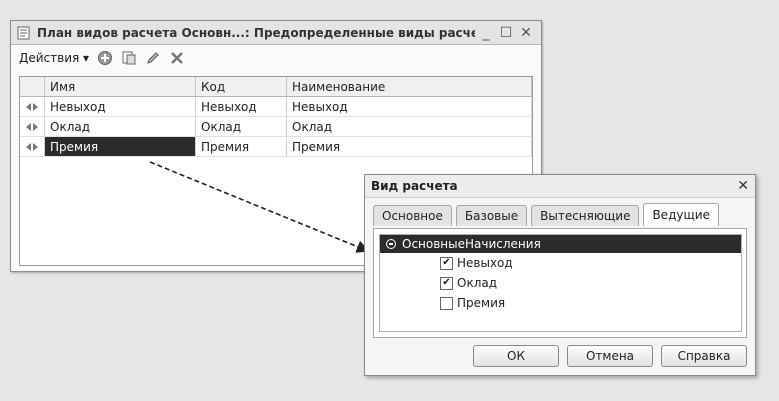 The width and height of the screenshot is (779, 401). What do you see at coordinates (446, 303) in the screenshot?
I see `checkbox-unchecked` at bounding box center [446, 303].